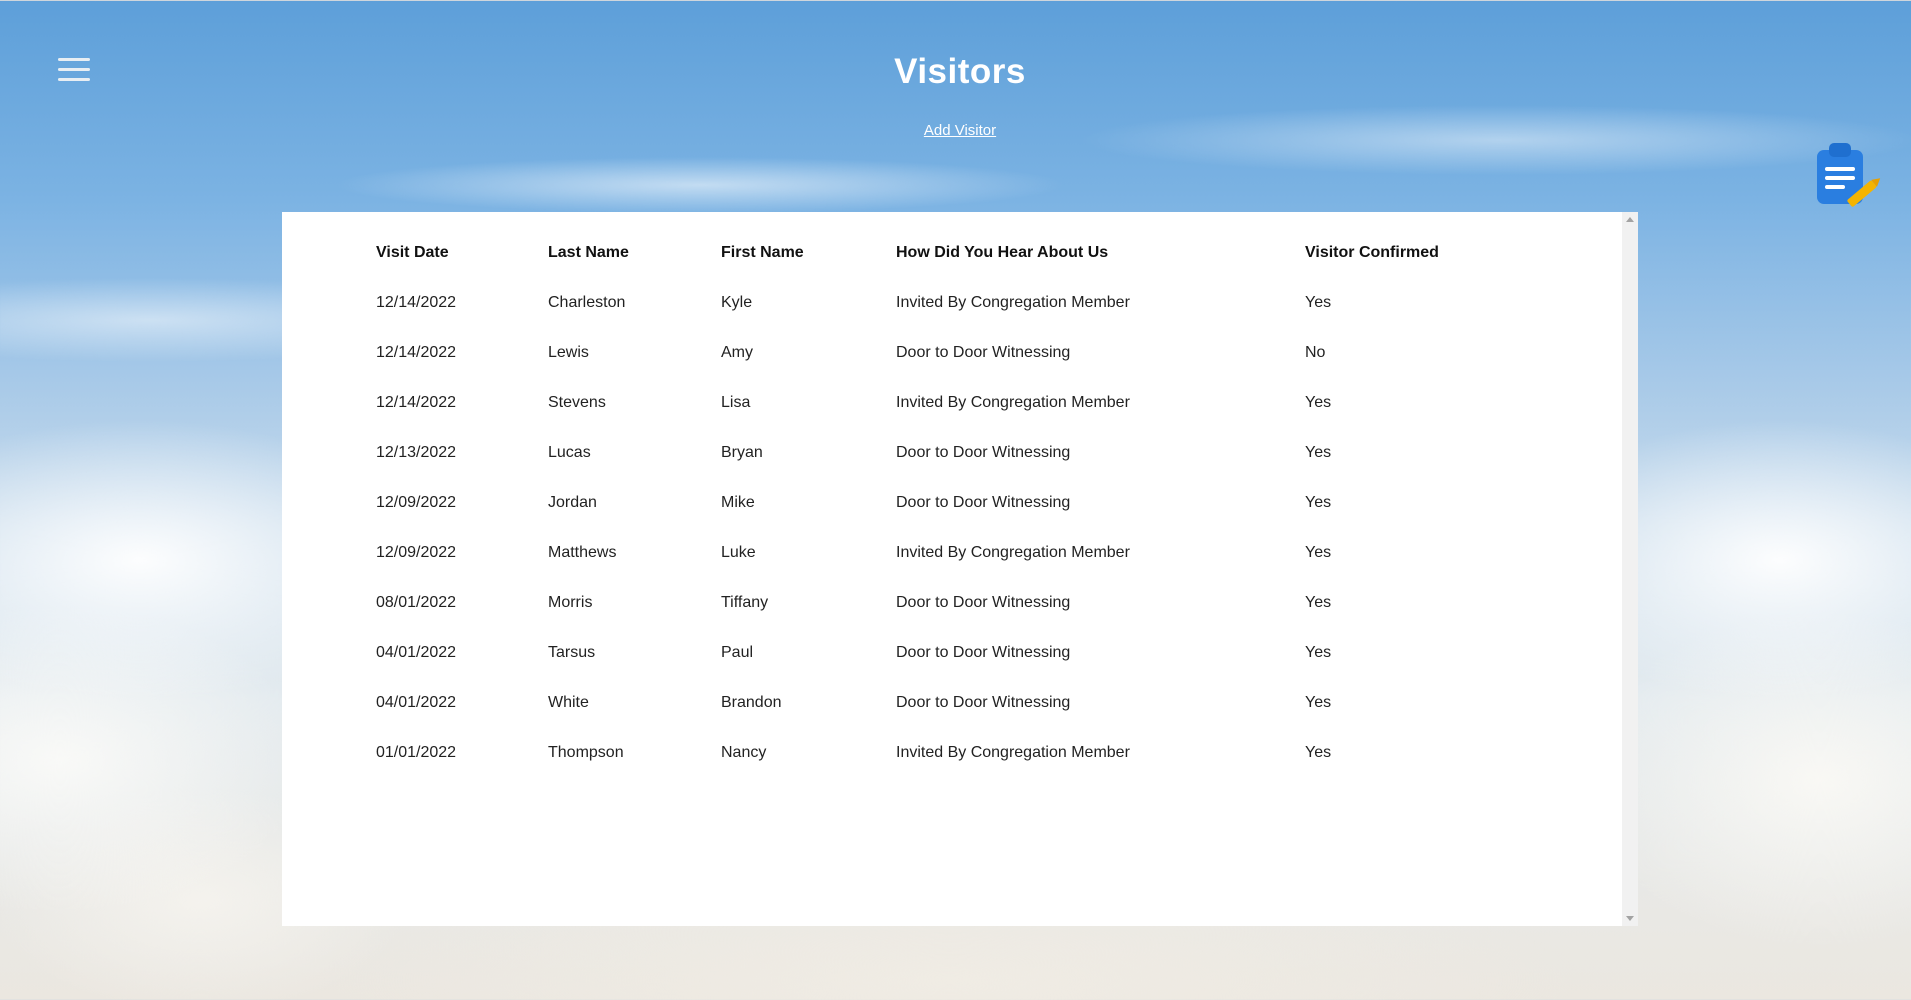  What do you see at coordinates (416, 602) in the screenshot?
I see `visit-date-cell: 08/01/2022` at bounding box center [416, 602].